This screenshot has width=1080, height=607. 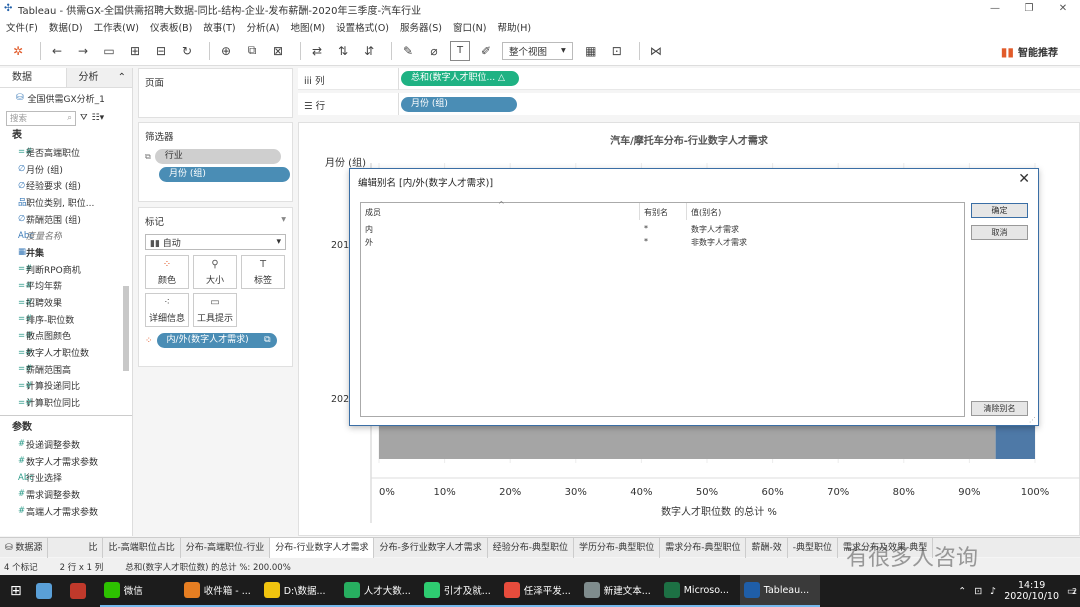 I want to click on label-button: T 标签, so click(x=263, y=272).